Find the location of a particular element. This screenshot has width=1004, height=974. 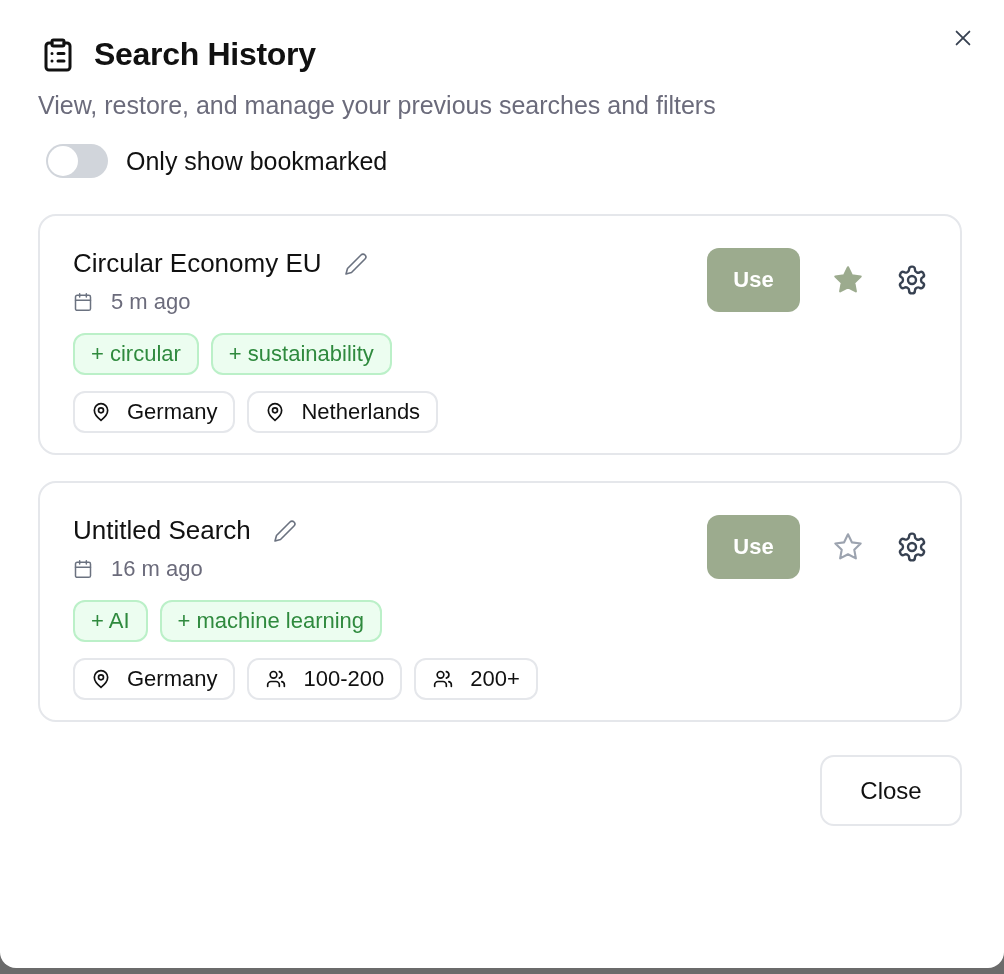

keyword-tag: + sustainability is located at coordinates (301, 354).